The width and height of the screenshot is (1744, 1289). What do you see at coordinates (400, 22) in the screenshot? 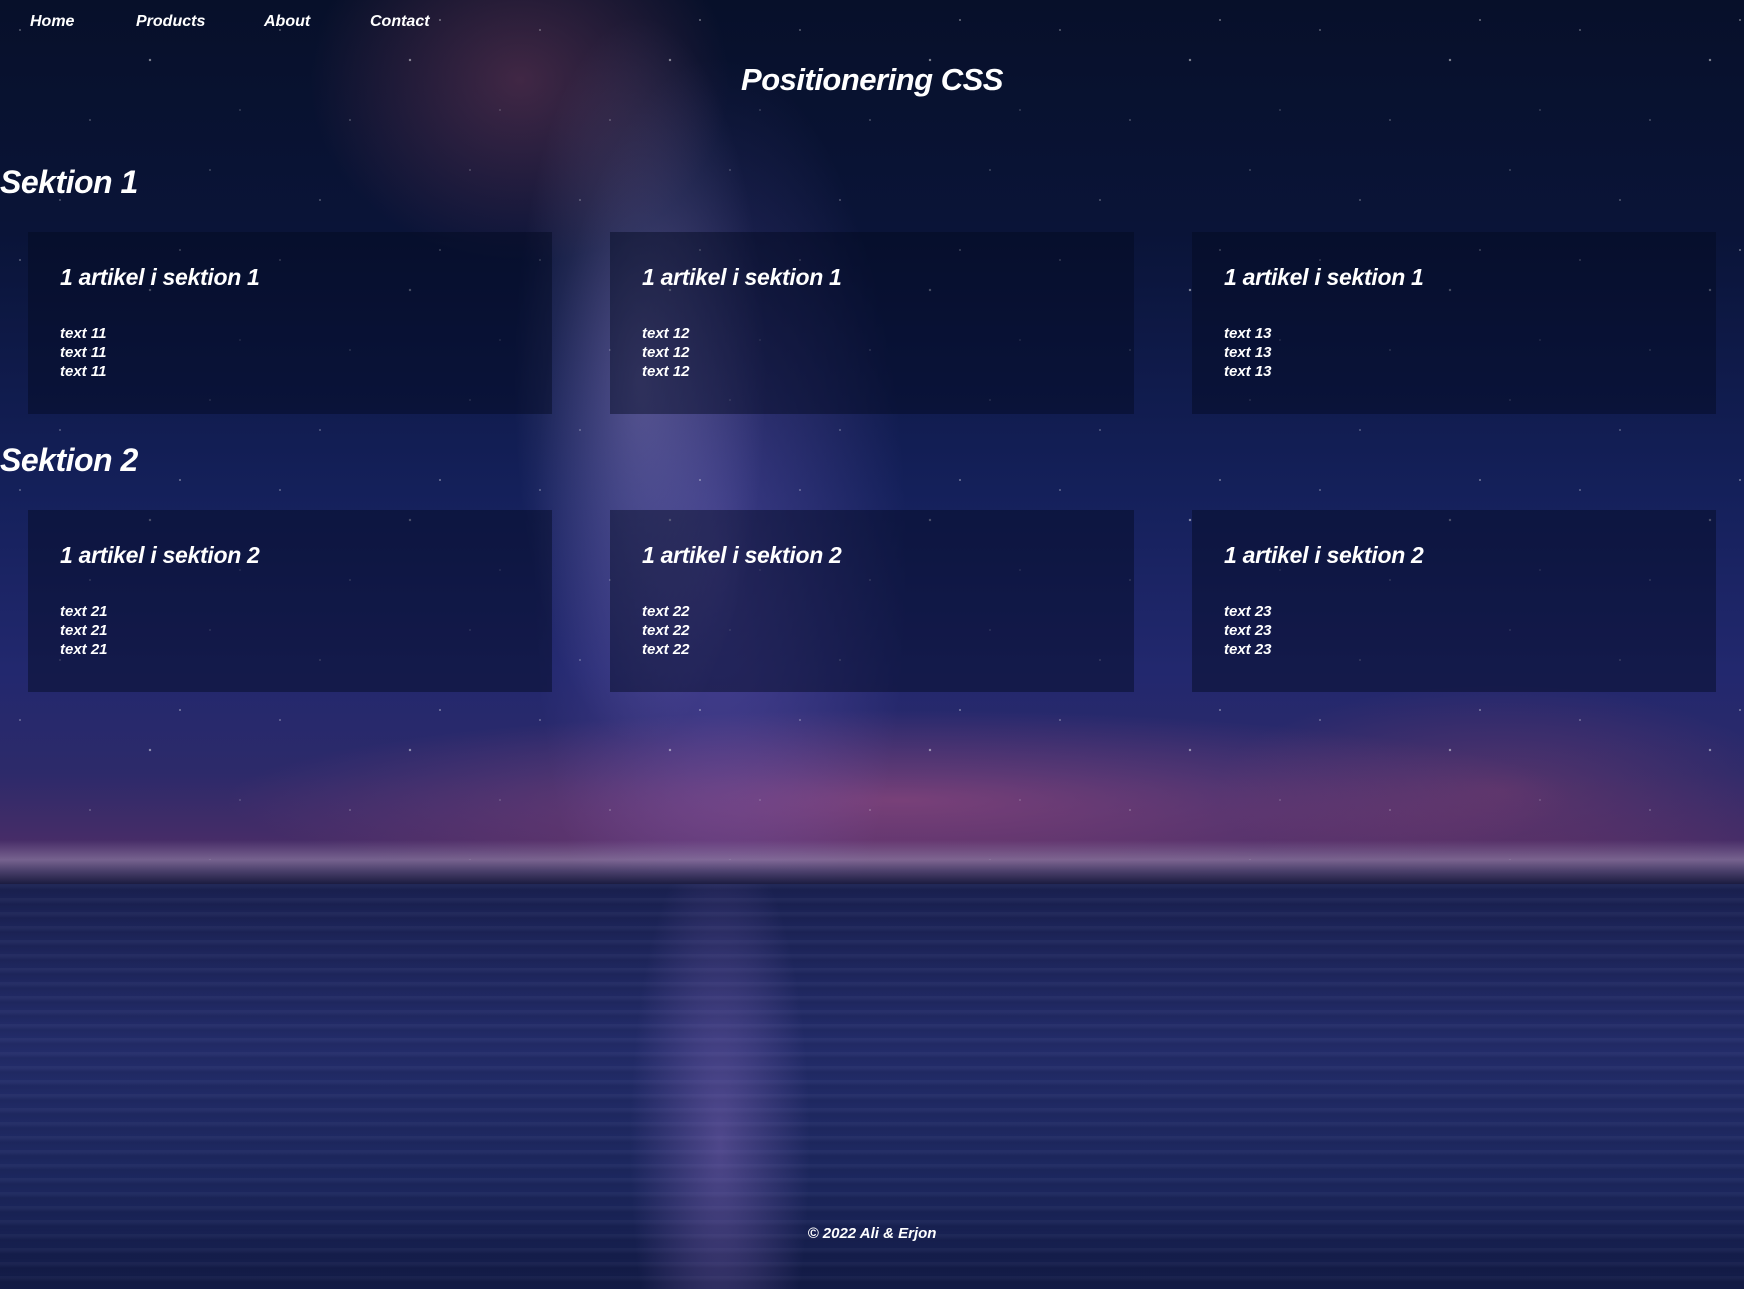
I see `nav-link-contact: Contact` at bounding box center [400, 22].